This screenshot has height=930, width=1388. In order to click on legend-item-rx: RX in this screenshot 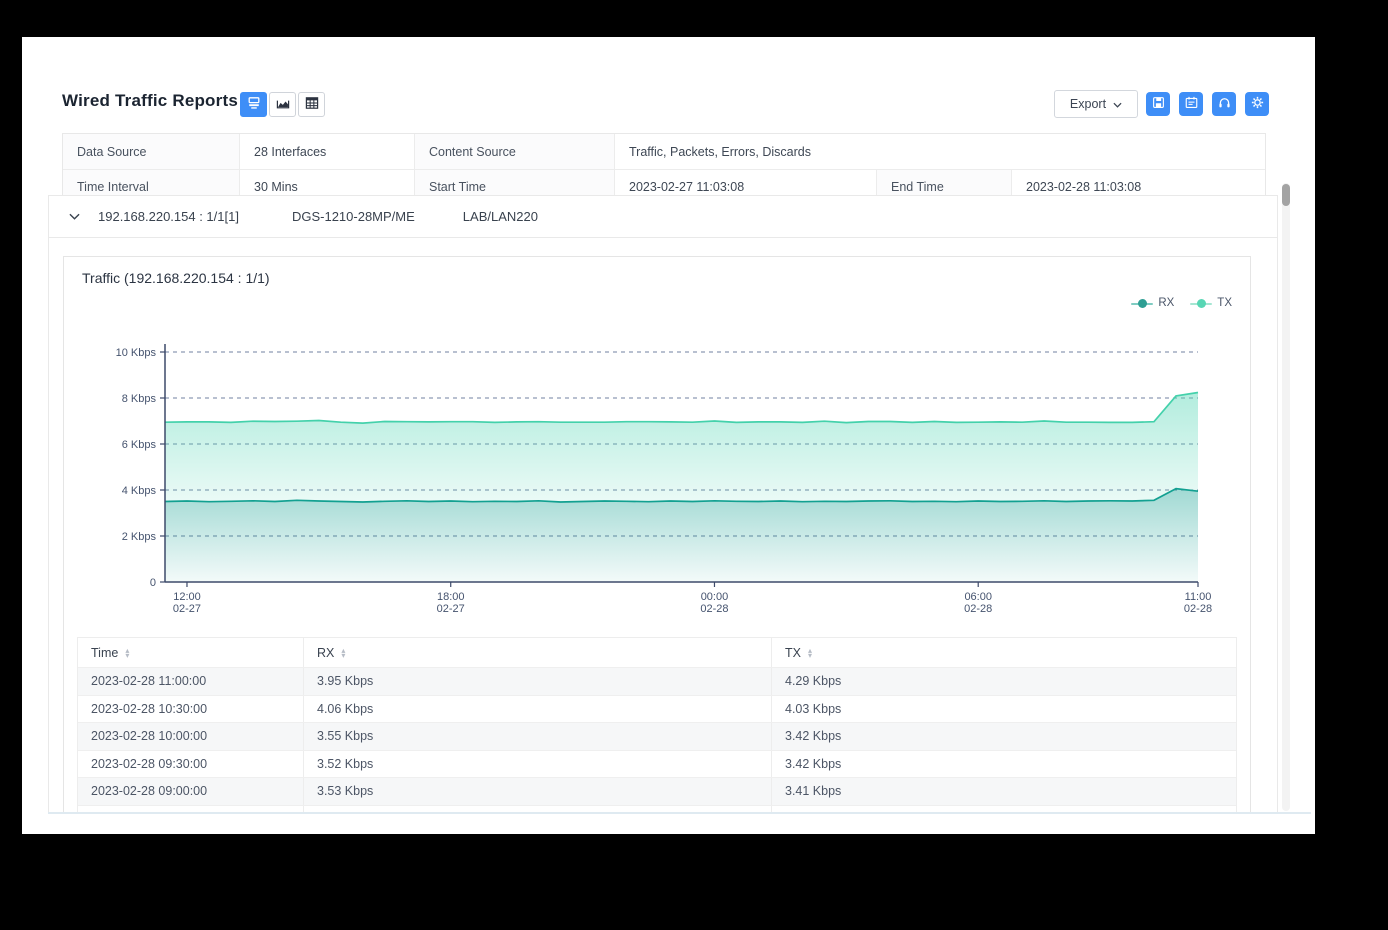, I will do `click(1152, 303)`.